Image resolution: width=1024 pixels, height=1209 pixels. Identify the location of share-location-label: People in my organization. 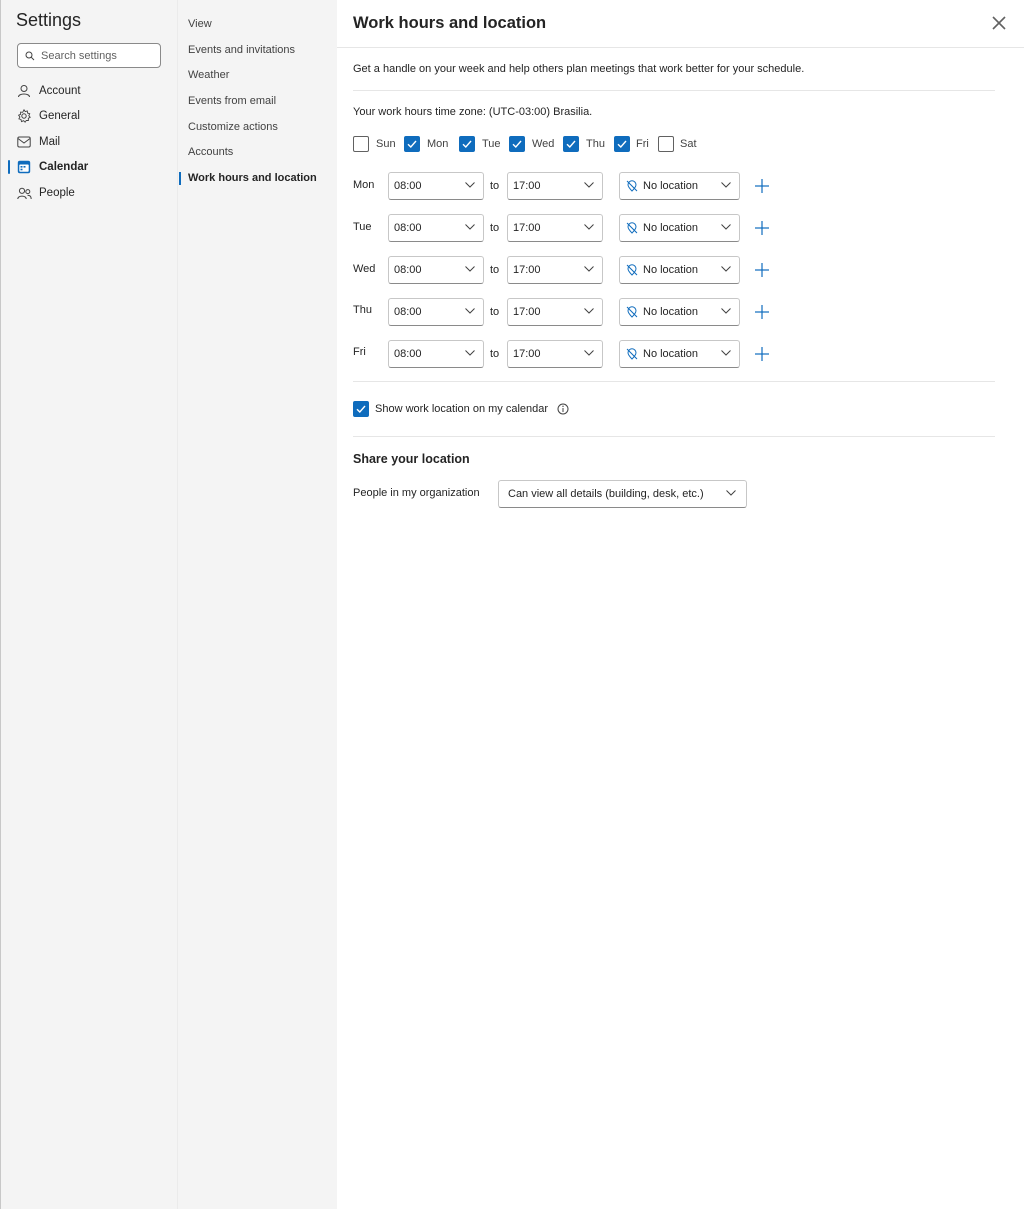
(416, 493).